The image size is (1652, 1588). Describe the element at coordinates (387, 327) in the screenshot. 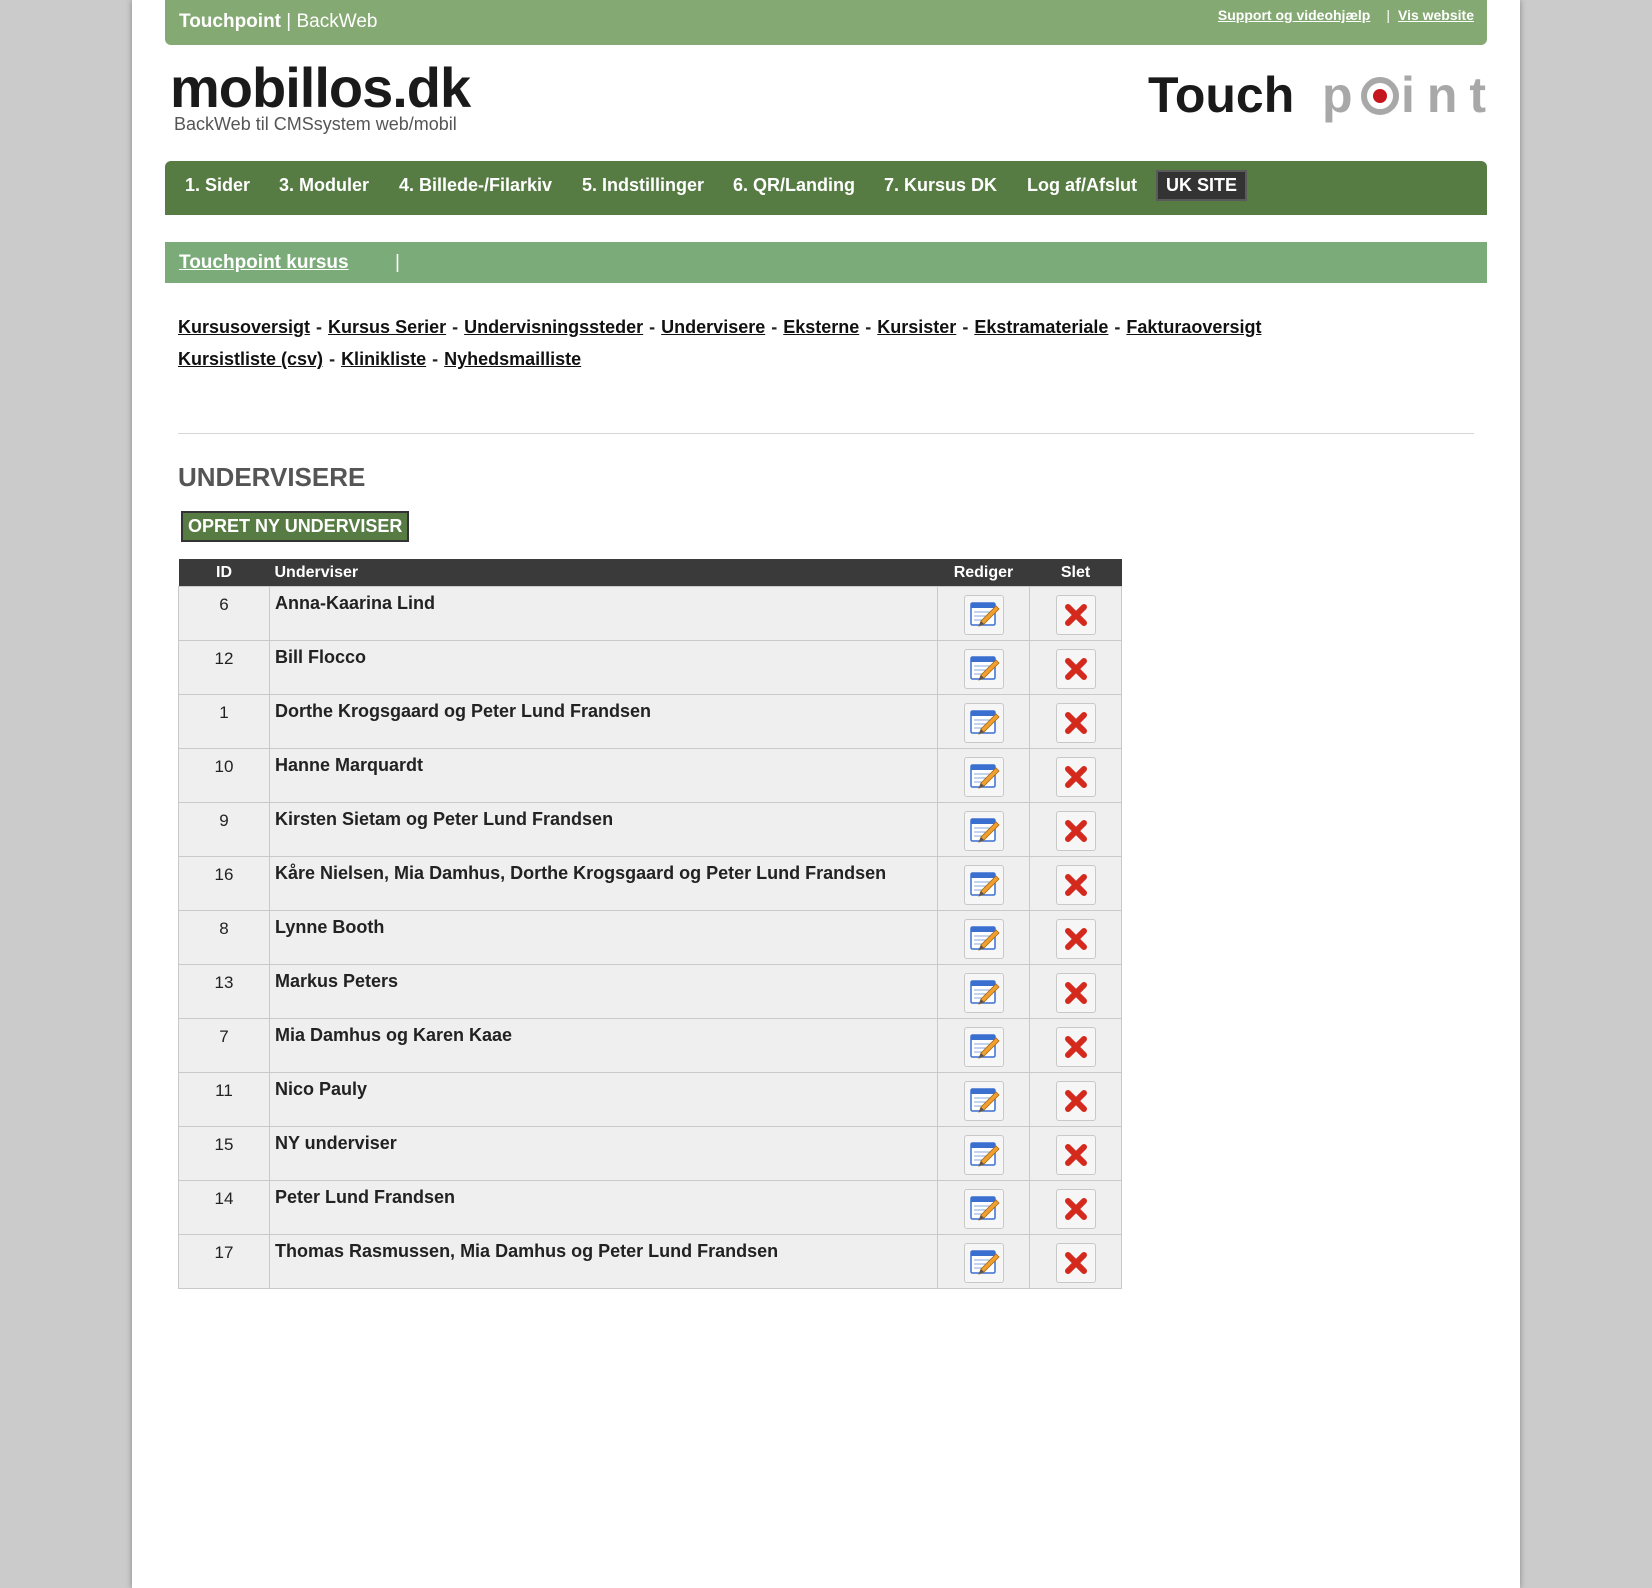

I see `link-kursus-serier: Kursus Serier` at that location.